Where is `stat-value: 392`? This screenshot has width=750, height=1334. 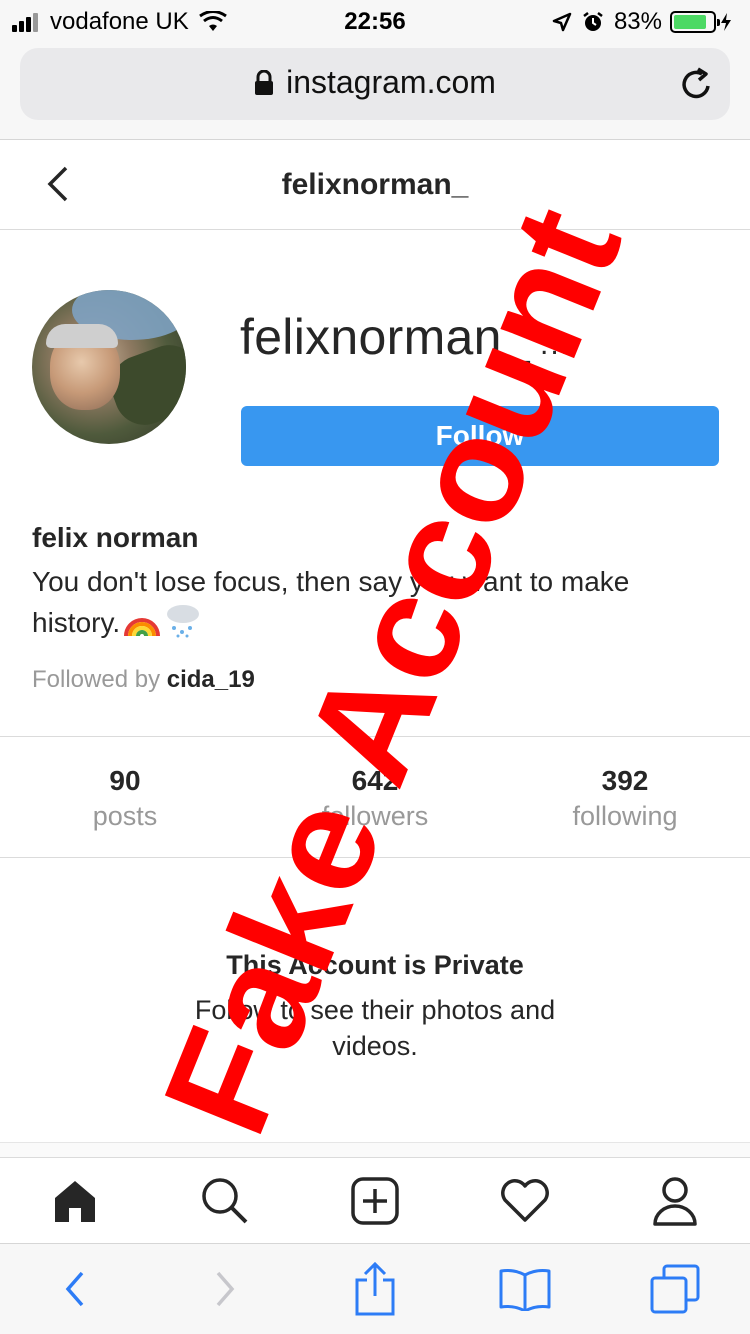 stat-value: 392 is located at coordinates (625, 780).